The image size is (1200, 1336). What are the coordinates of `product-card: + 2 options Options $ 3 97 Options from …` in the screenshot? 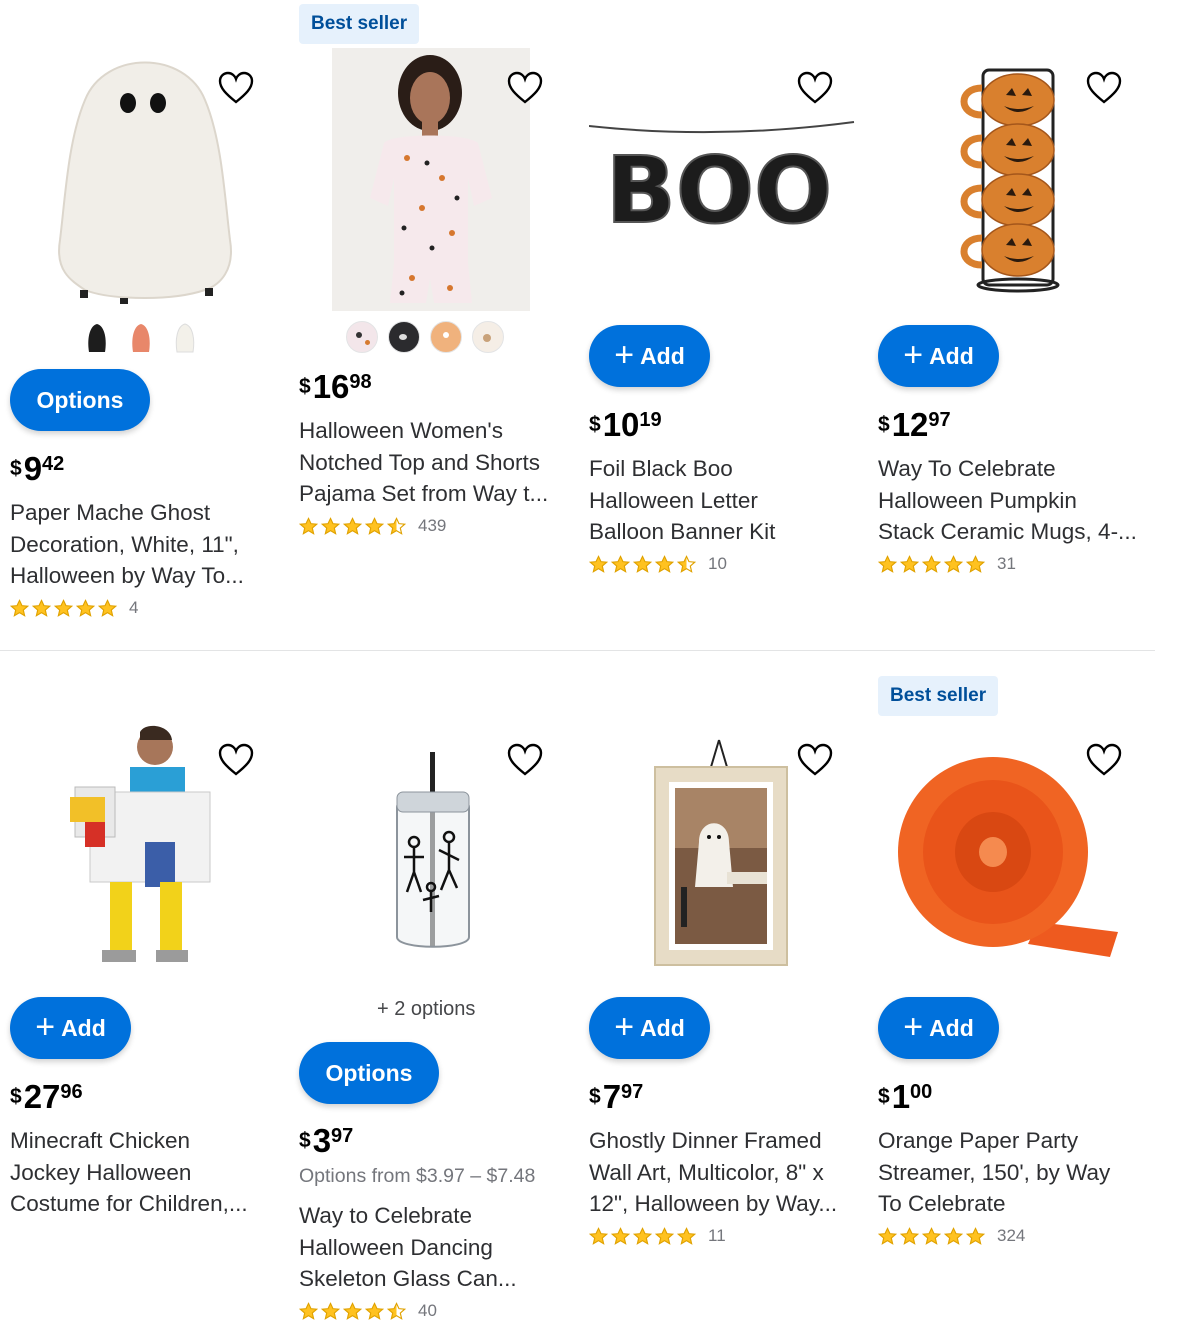 It's located at (434, 1002).